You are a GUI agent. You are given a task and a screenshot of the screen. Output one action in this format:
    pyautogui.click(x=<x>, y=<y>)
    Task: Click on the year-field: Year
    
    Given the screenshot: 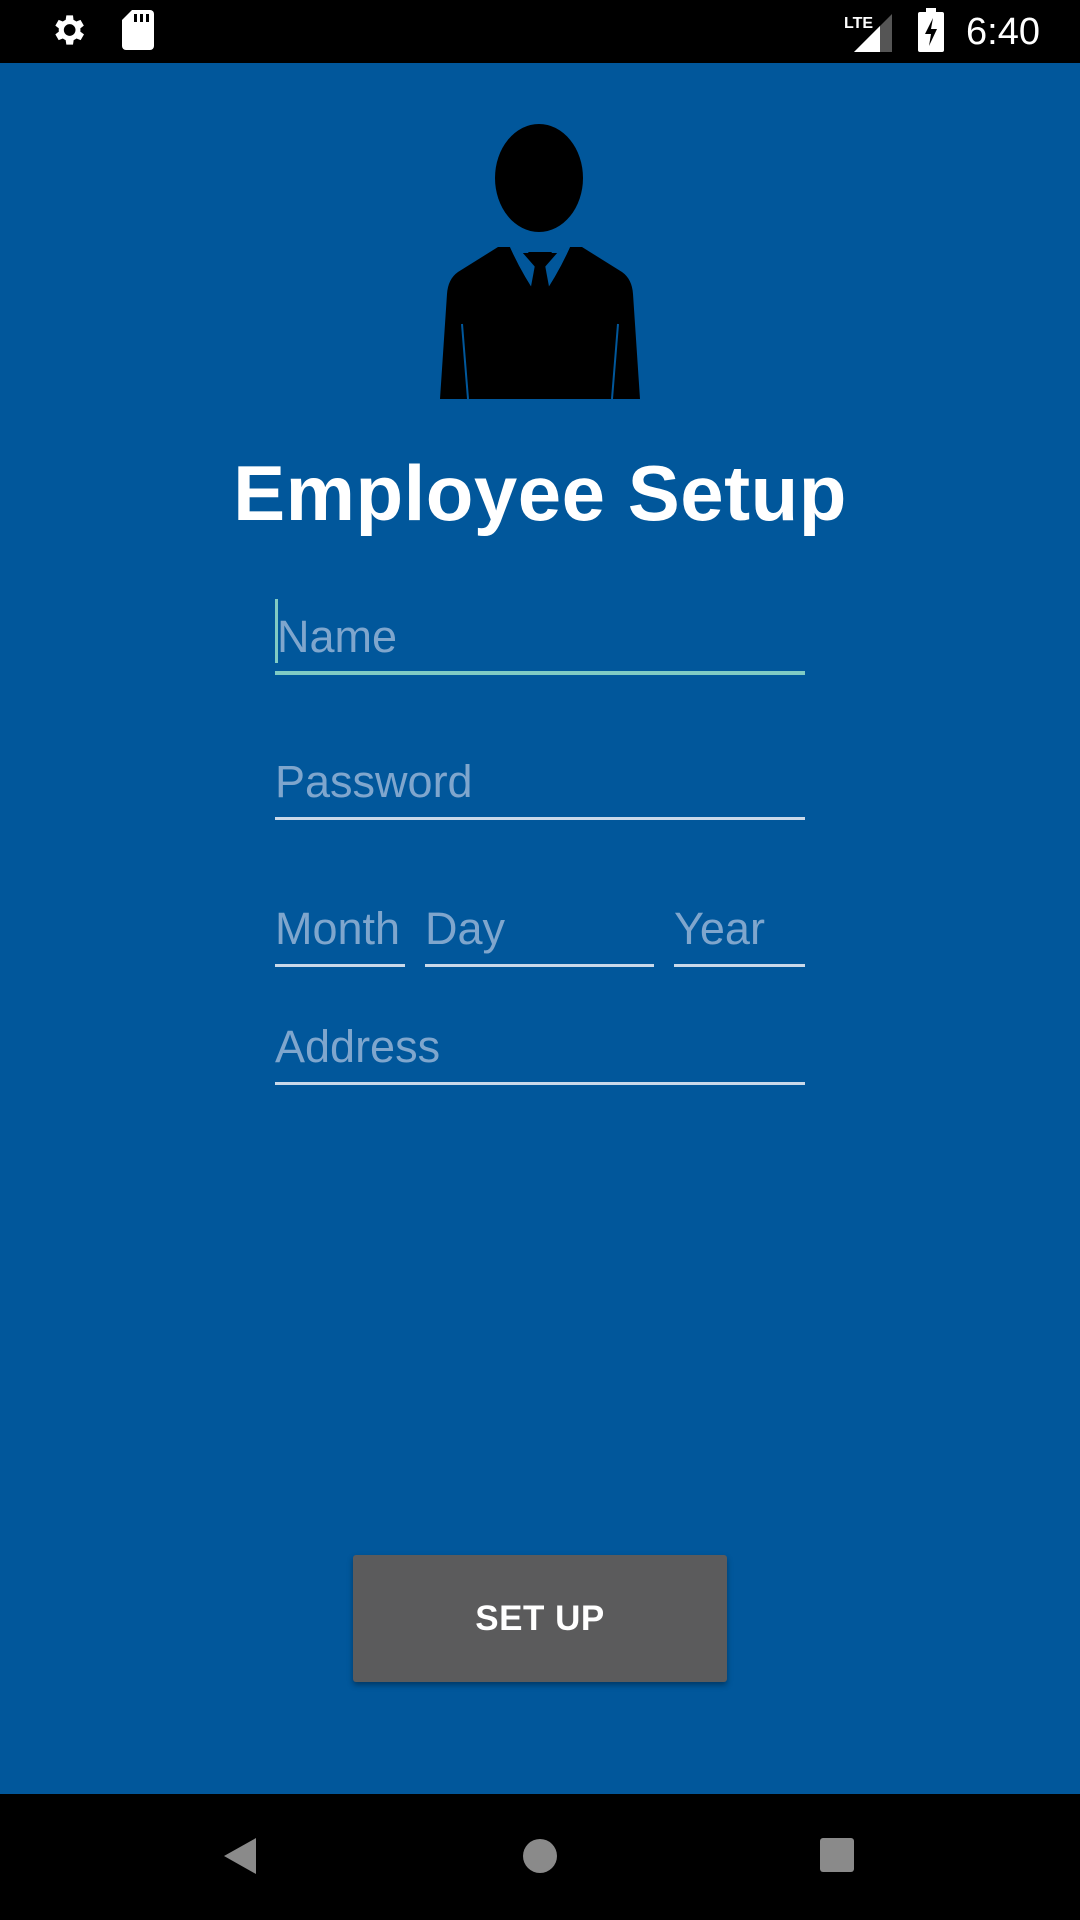 What is the action you would take?
    pyautogui.click(x=739, y=932)
    